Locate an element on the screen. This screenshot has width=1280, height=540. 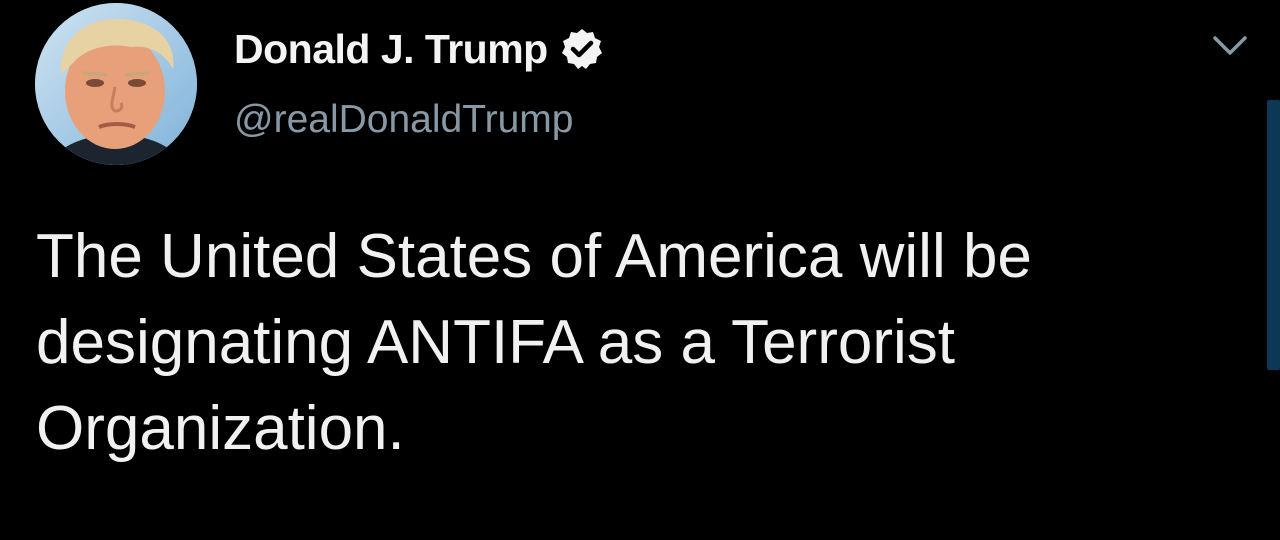
avatar is located at coordinates (116, 84).